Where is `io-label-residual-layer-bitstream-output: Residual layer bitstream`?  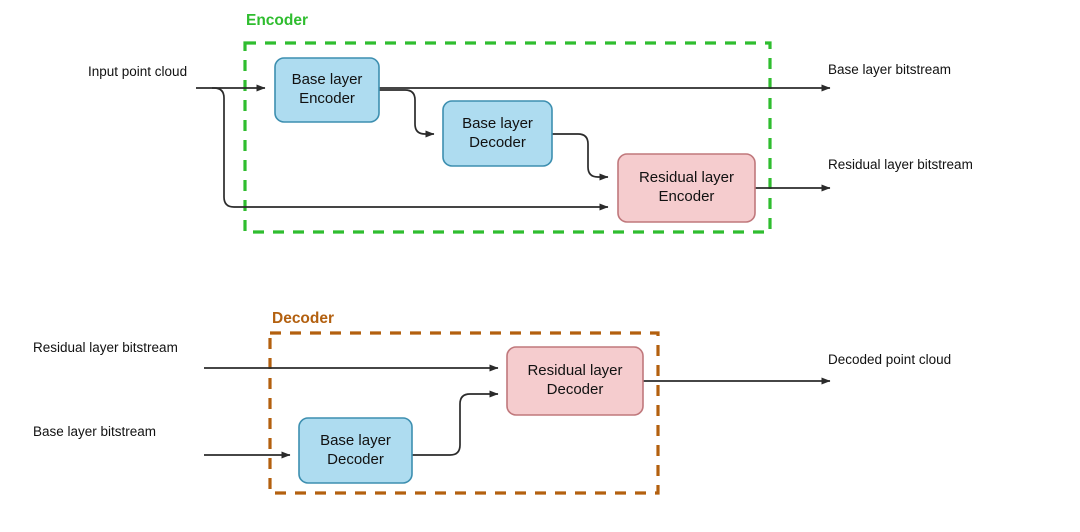 io-label-residual-layer-bitstream-output: Residual layer bitstream is located at coordinates (900, 164).